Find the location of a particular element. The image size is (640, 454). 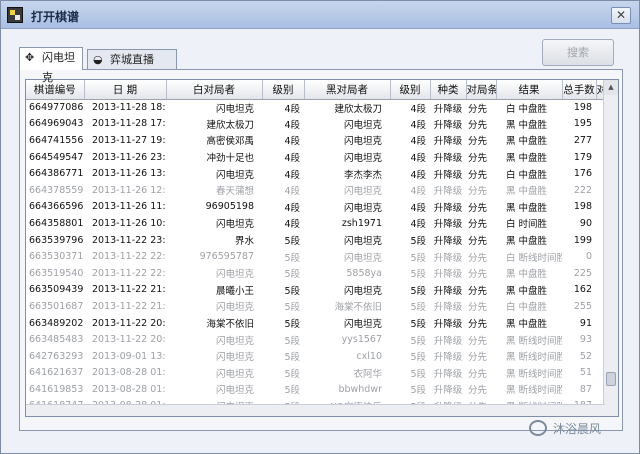

cell-date-text: 2013-11-22 is located at coordinates (120, 240).